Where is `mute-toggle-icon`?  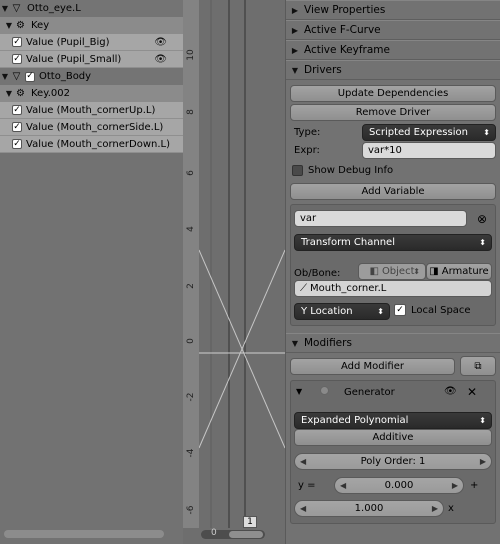
mute-toggle-icon is located at coordinates (324, 390).